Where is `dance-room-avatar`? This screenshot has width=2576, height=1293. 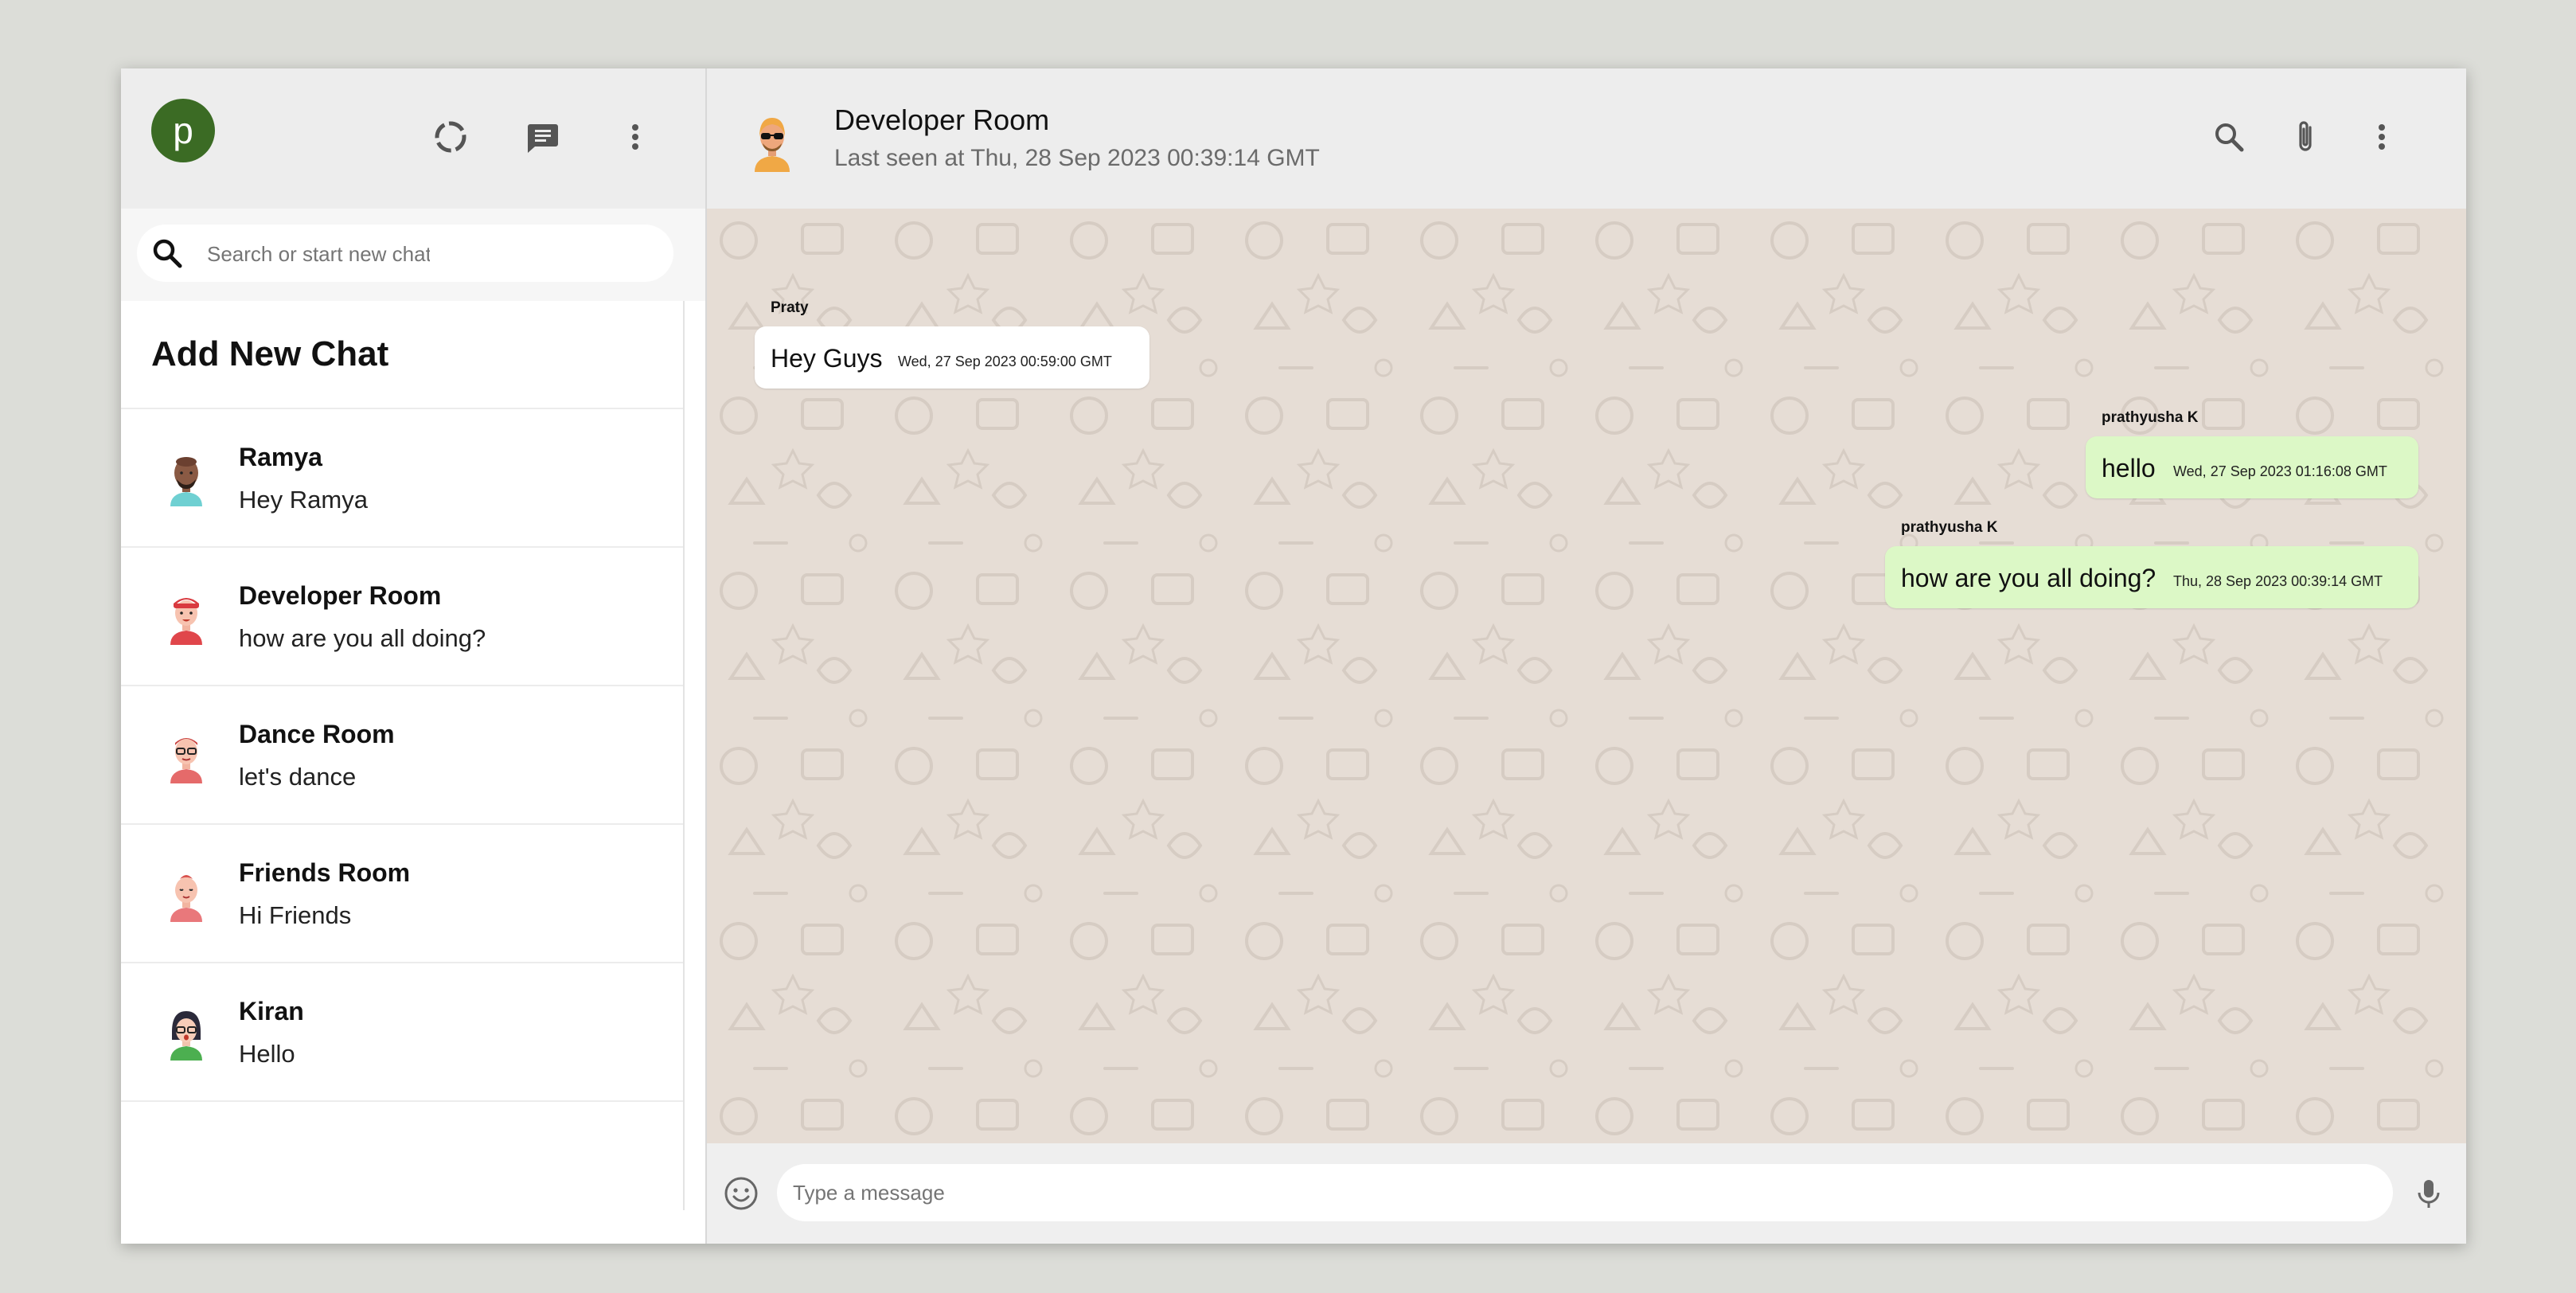 dance-room-avatar is located at coordinates (186, 760).